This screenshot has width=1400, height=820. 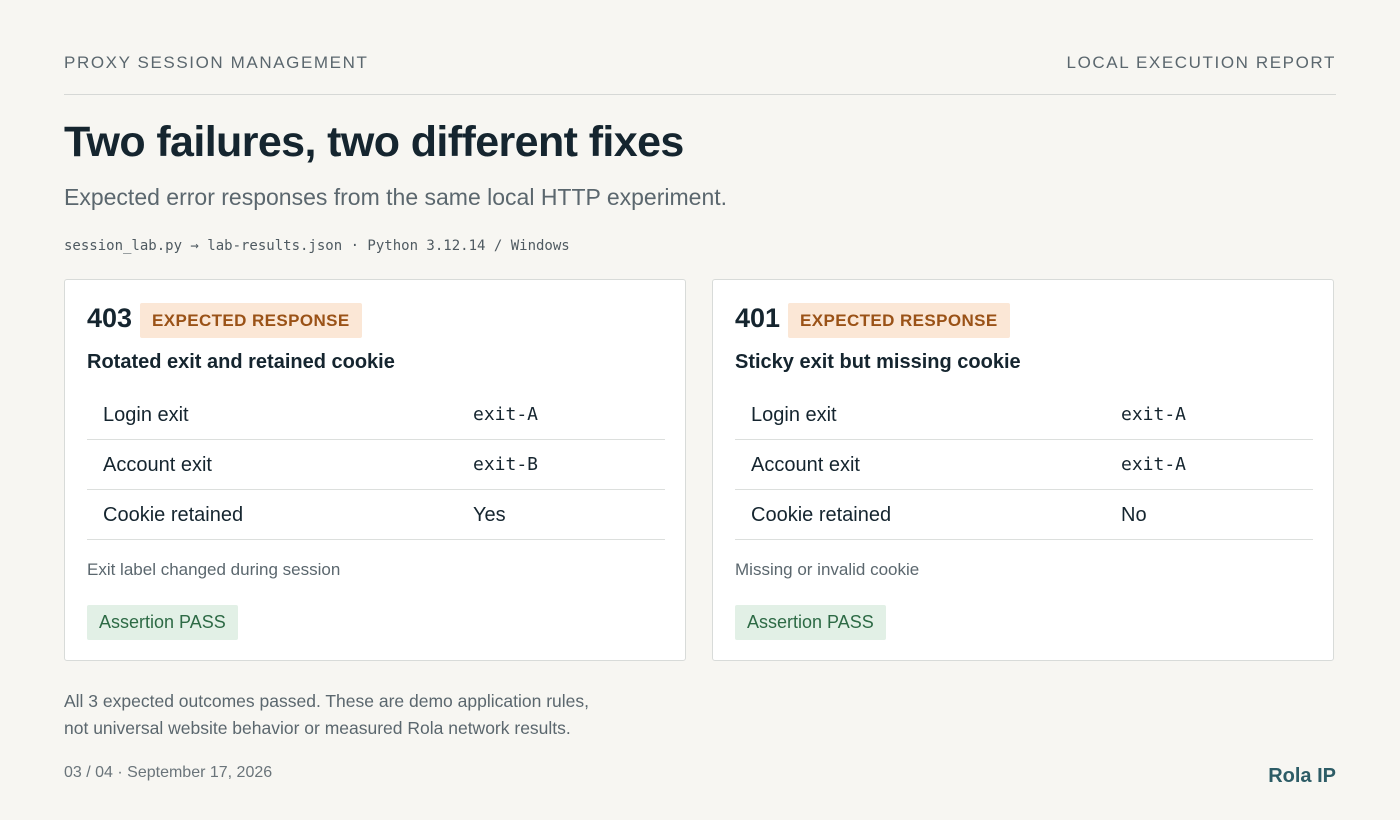 What do you see at coordinates (168, 772) in the screenshot?
I see `page-info: 03 / 04 · September 17, 2026` at bounding box center [168, 772].